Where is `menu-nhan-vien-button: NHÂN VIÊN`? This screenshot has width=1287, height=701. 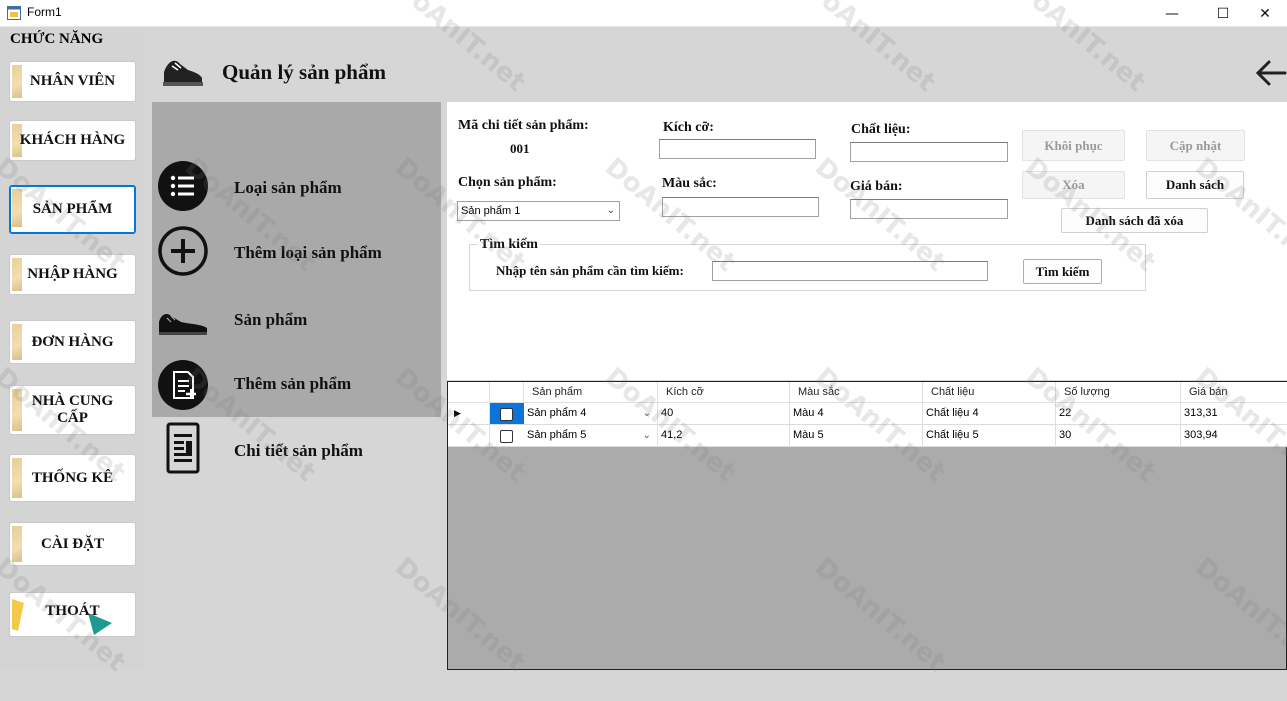 menu-nhan-vien-button: NHÂN VIÊN is located at coordinates (72, 81).